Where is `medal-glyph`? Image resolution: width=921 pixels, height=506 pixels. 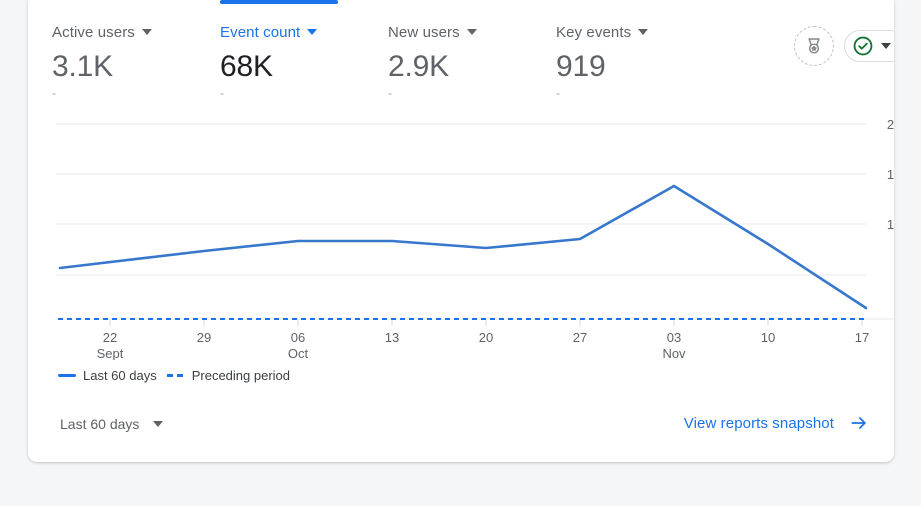 medal-glyph is located at coordinates (814, 46).